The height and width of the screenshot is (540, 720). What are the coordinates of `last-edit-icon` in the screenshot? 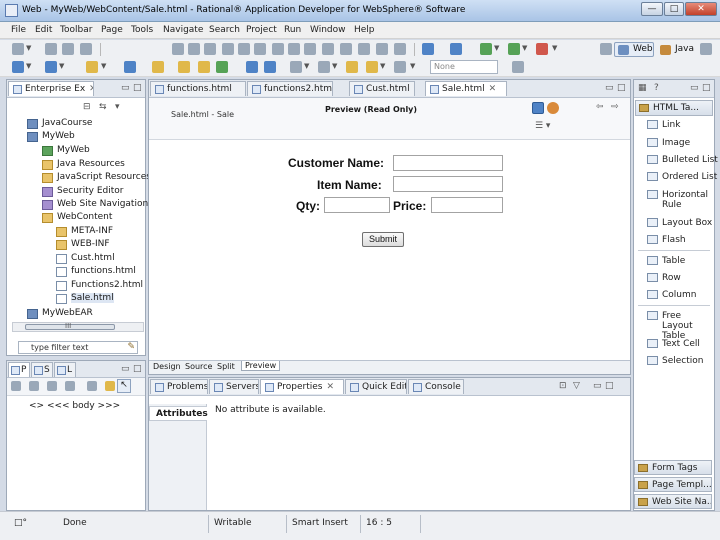 It's located at (352, 67).